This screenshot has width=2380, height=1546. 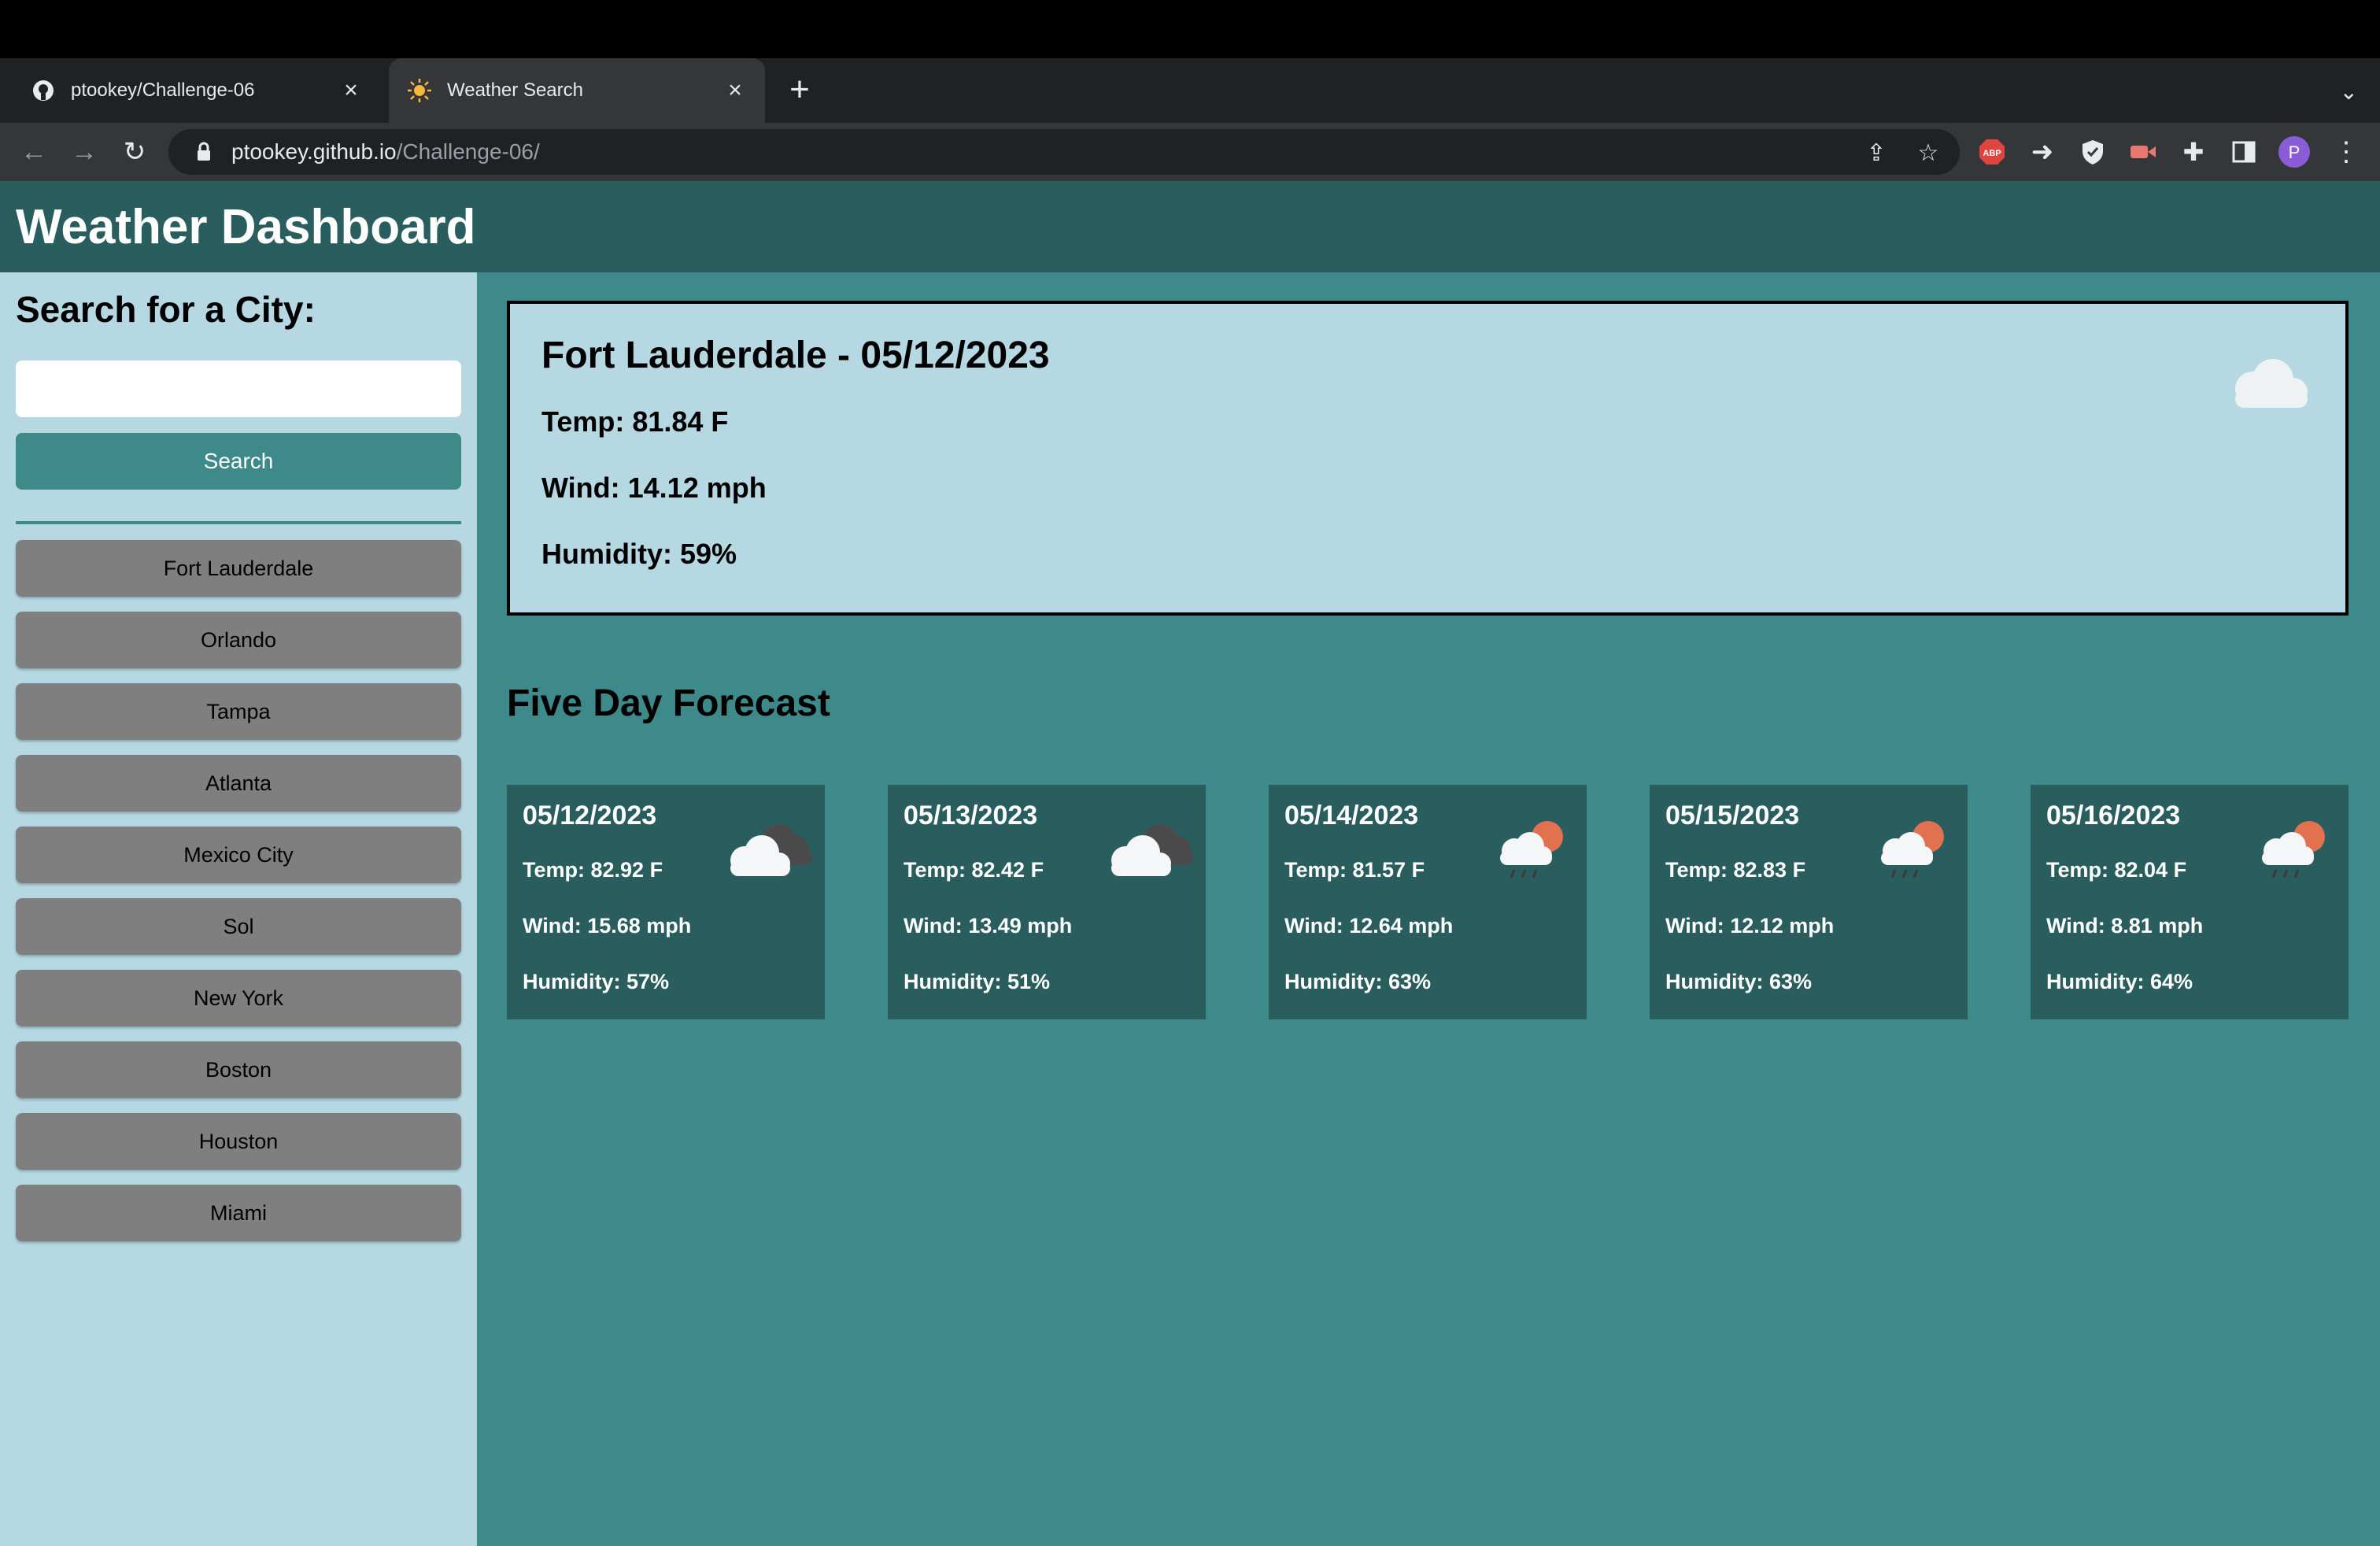 I want to click on tab-title: Weather Search, so click(x=515, y=90).